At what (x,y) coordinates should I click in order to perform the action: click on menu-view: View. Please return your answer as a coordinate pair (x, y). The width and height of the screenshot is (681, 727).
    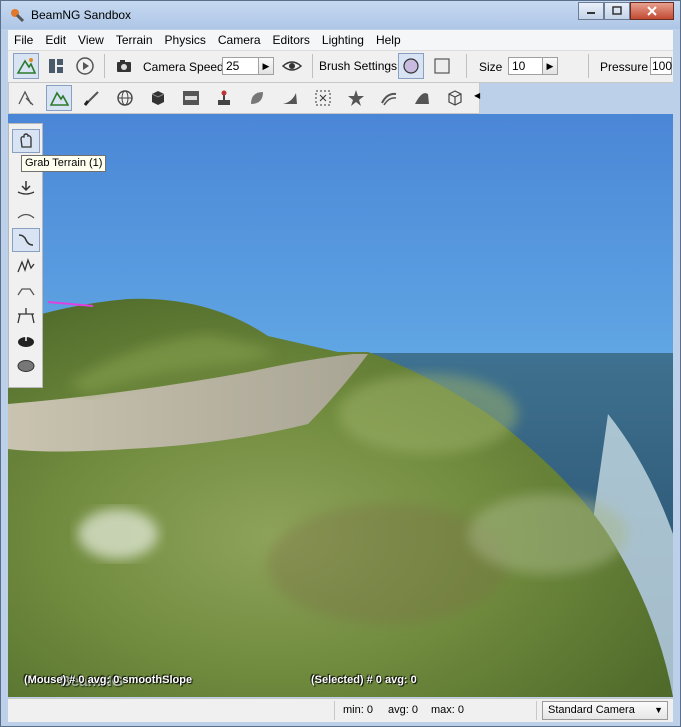
    Looking at the image, I should click on (91, 40).